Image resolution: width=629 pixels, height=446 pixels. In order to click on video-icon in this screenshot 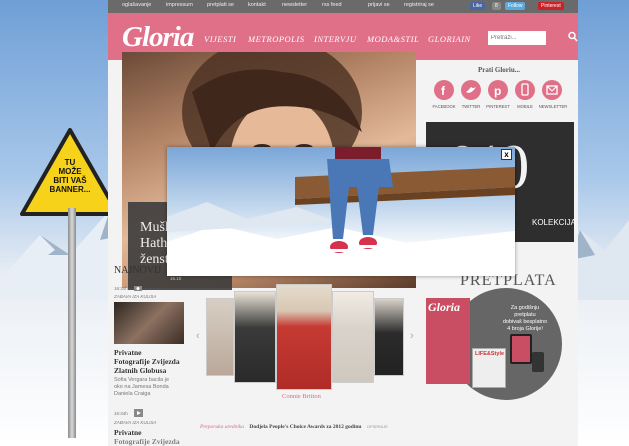, I will do `click(138, 413)`.